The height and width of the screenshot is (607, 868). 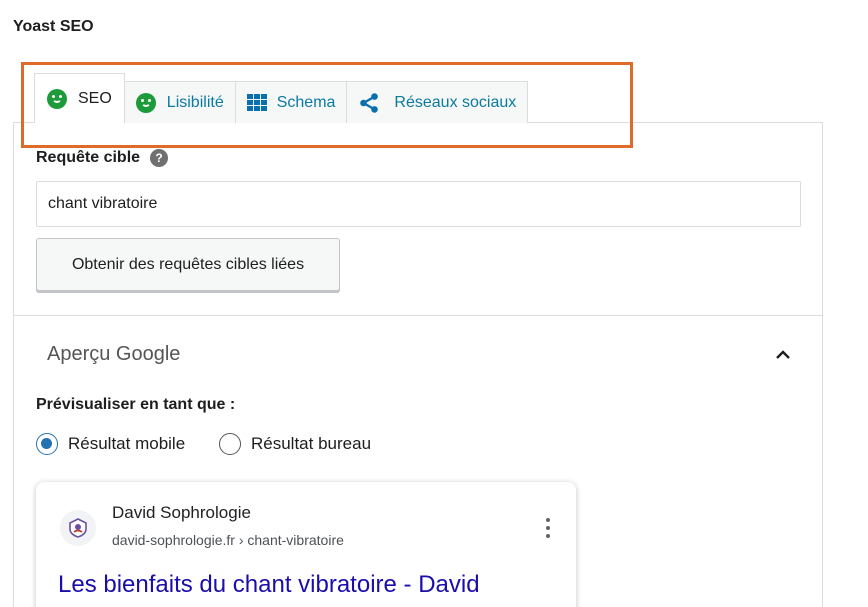 I want to click on tab-schema: Schema, so click(x=291, y=102).